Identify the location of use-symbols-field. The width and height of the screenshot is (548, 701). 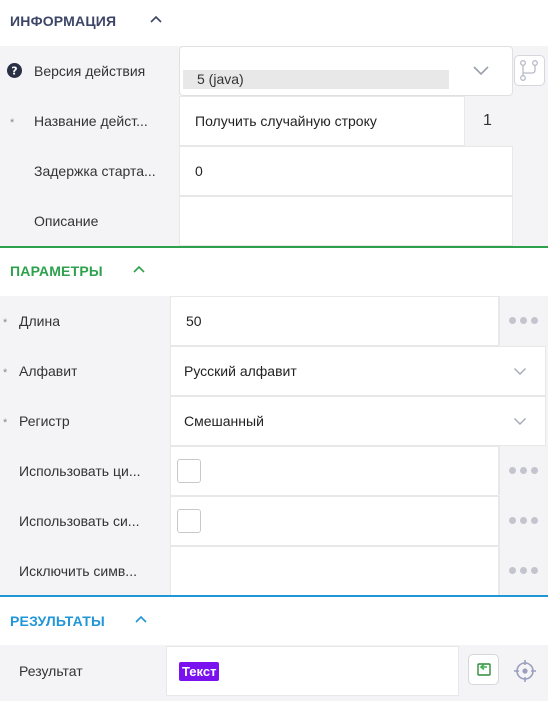
(334, 521).